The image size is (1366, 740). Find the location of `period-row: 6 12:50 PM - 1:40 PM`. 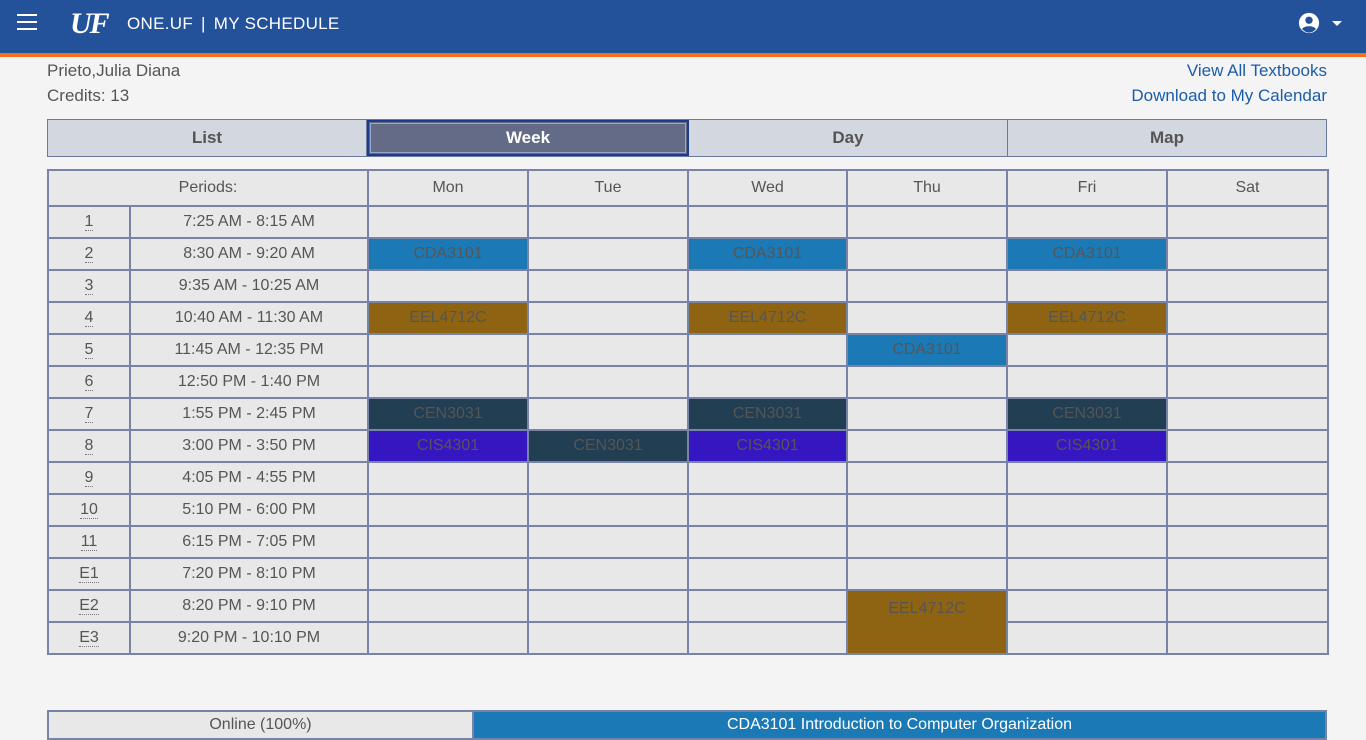

period-row: 6 12:50 PM - 1:40 PM is located at coordinates (688, 382).